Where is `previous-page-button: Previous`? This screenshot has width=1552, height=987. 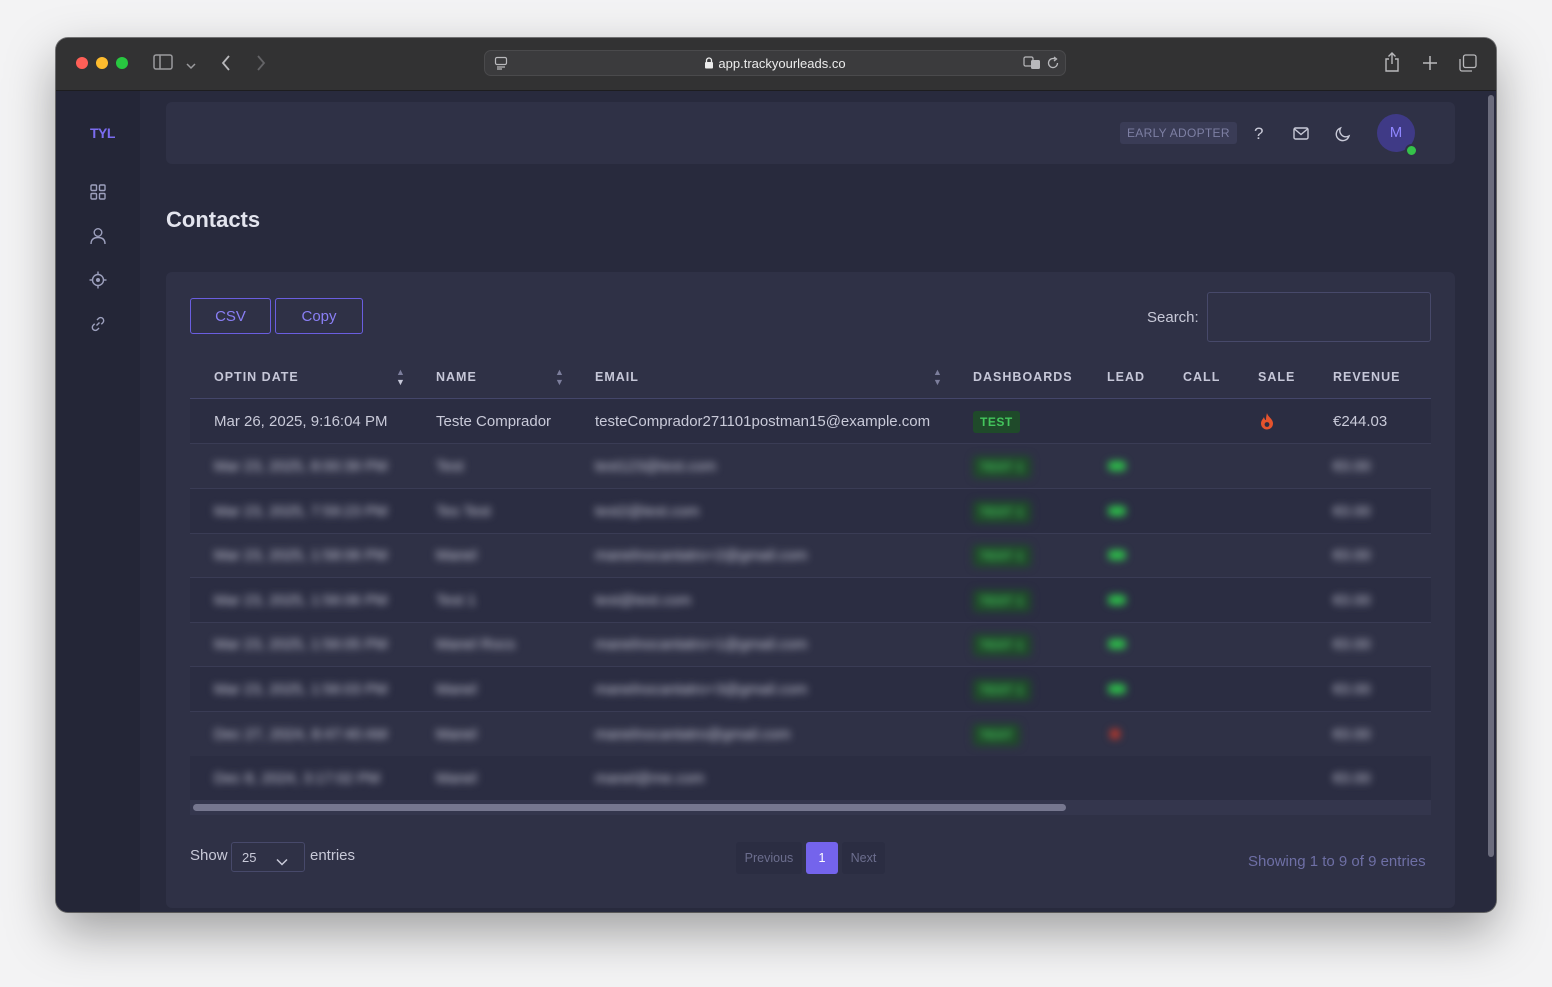
previous-page-button: Previous is located at coordinates (769, 858).